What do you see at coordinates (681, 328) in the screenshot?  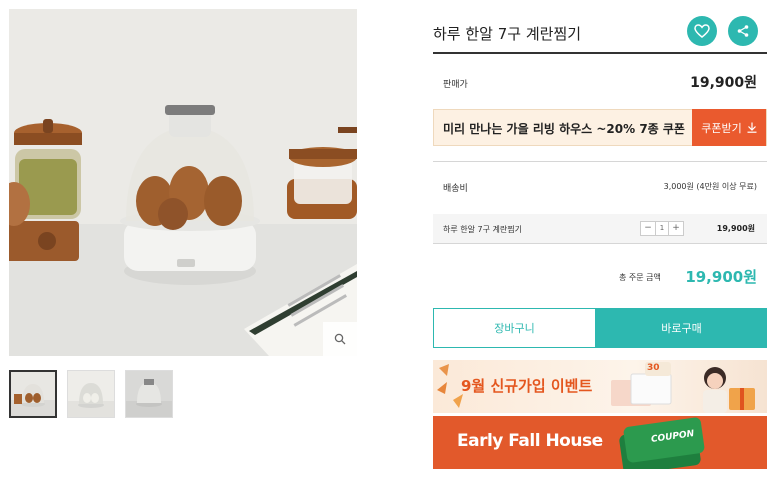 I see `buy-now-button: 바로구매` at bounding box center [681, 328].